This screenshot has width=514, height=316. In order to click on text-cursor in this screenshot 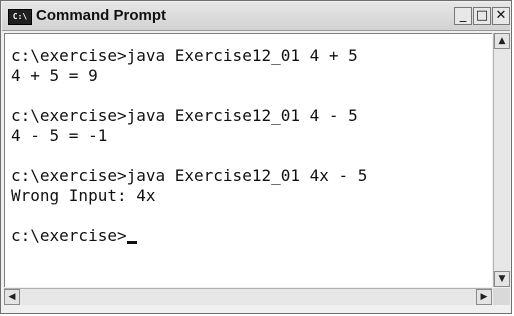, I will do `click(131, 242)`.